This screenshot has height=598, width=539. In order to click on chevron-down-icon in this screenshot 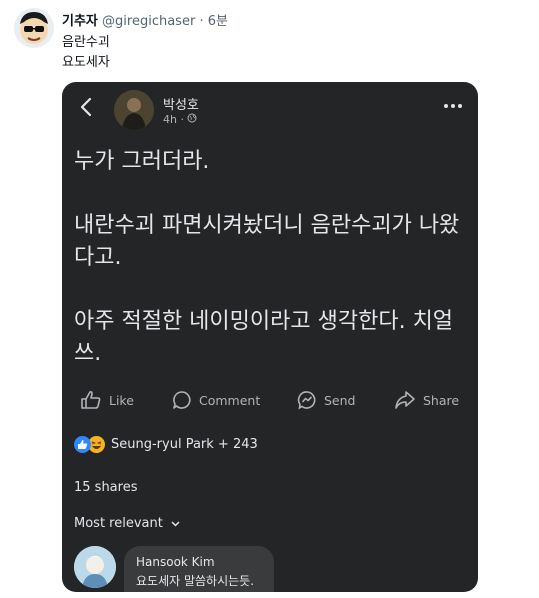, I will do `click(175, 523)`.